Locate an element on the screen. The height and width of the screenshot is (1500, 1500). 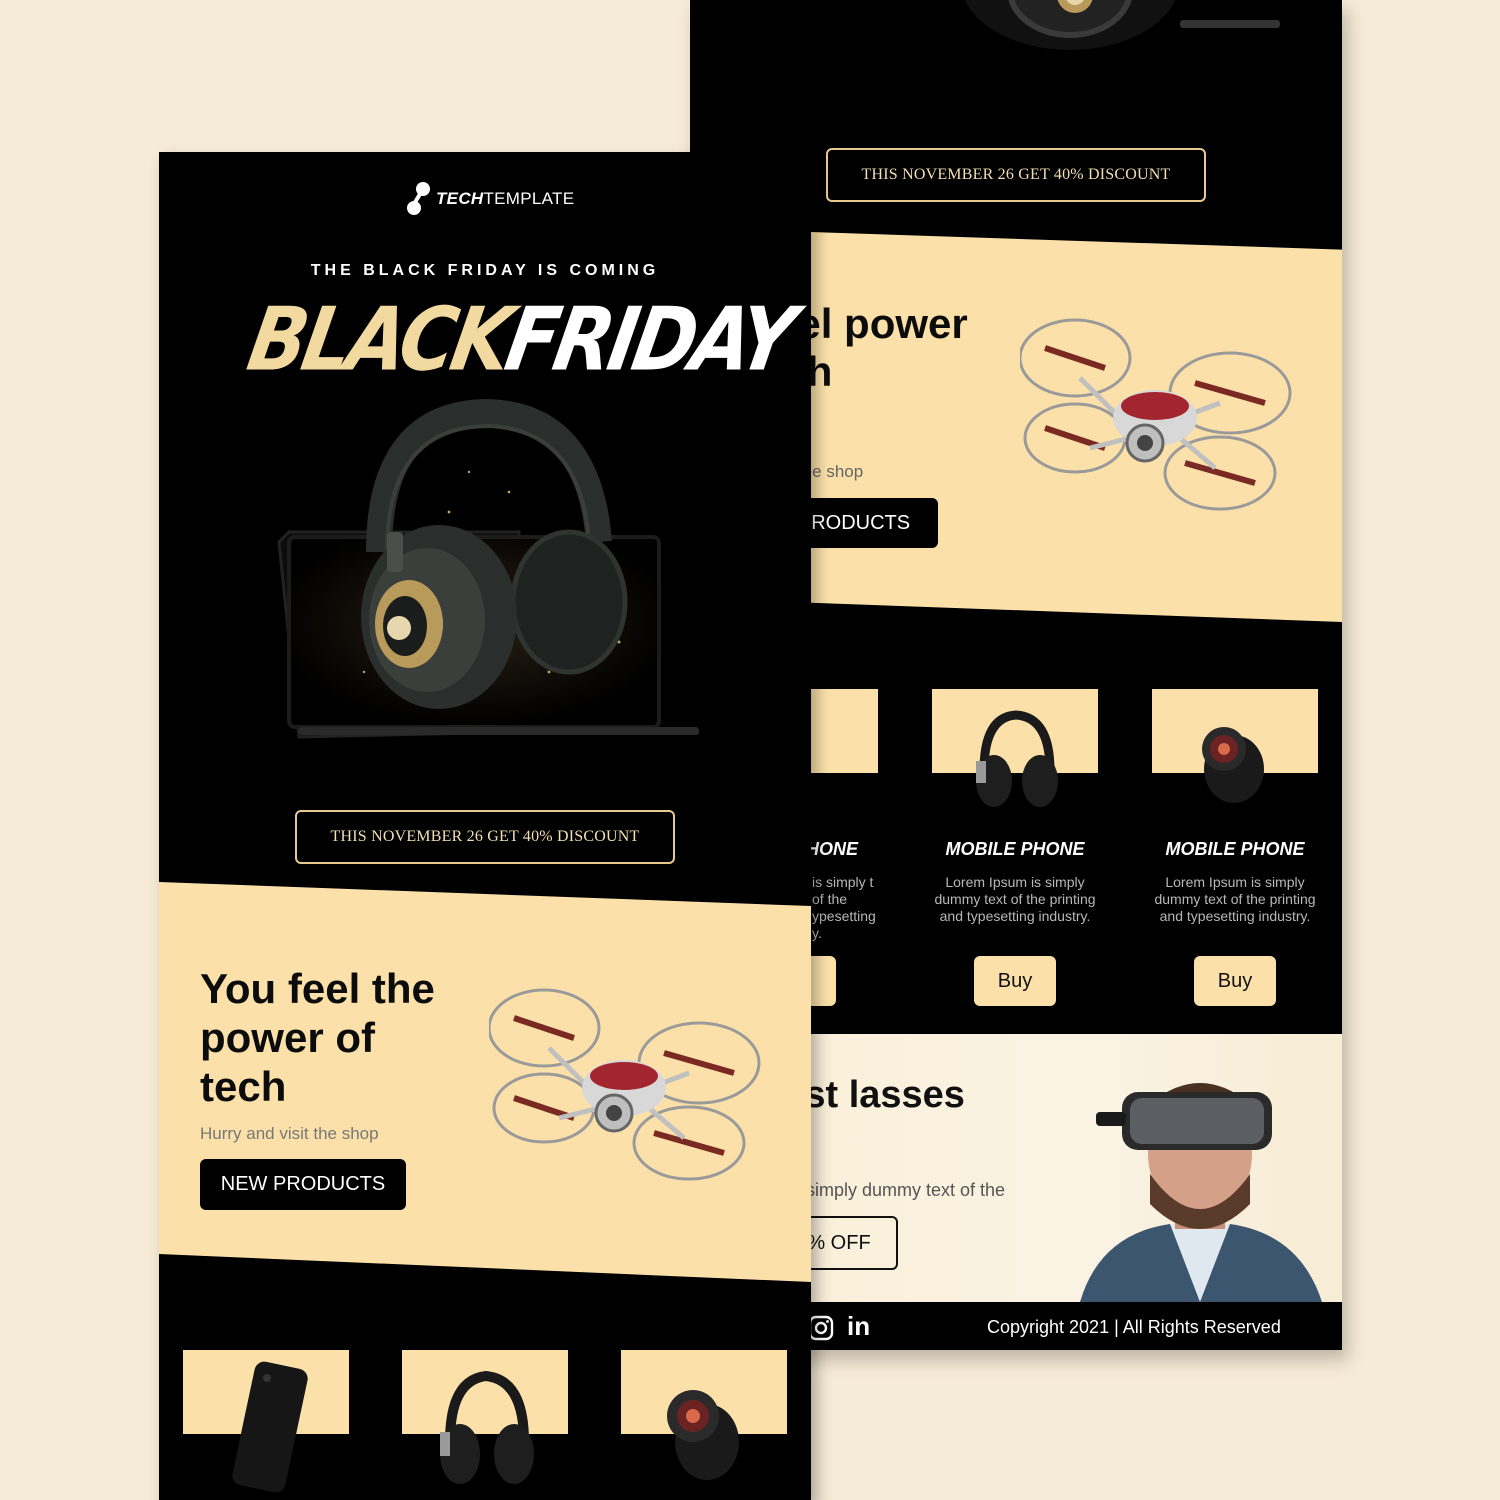
techtemplate-logo-icon is located at coordinates (418, 198).